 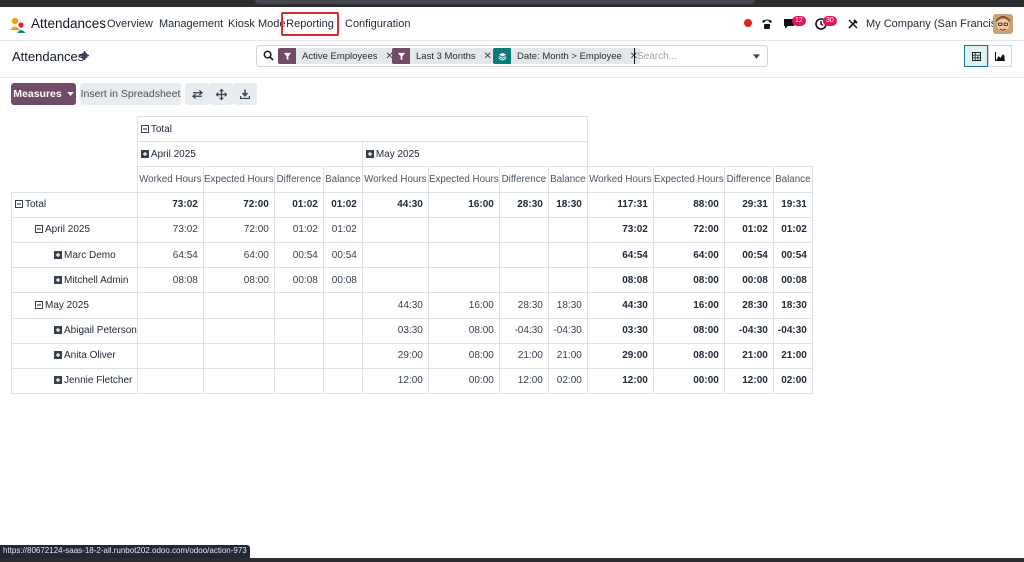 What do you see at coordinates (74, 255) in the screenshot?
I see `row-header: Marc Demo` at bounding box center [74, 255].